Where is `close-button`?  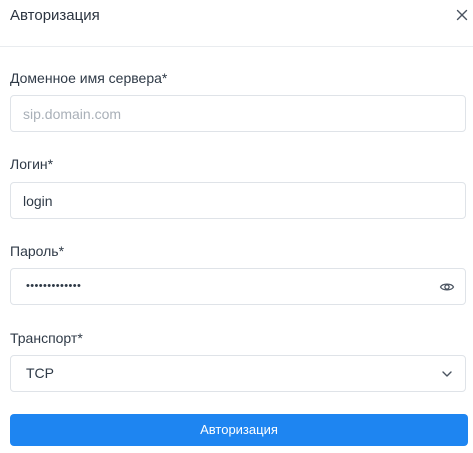 close-button is located at coordinates (462, 15).